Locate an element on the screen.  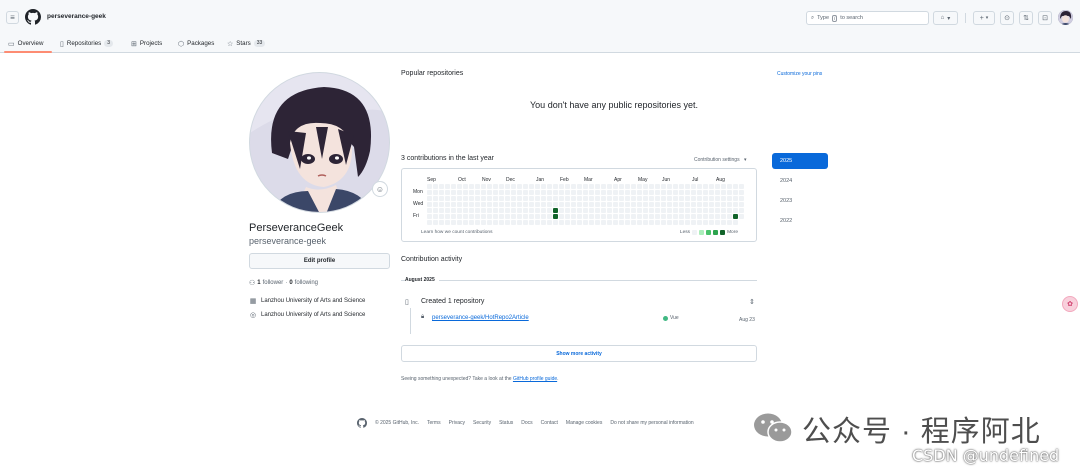
menu-icon: ≡ is located at coordinates (12, 17).